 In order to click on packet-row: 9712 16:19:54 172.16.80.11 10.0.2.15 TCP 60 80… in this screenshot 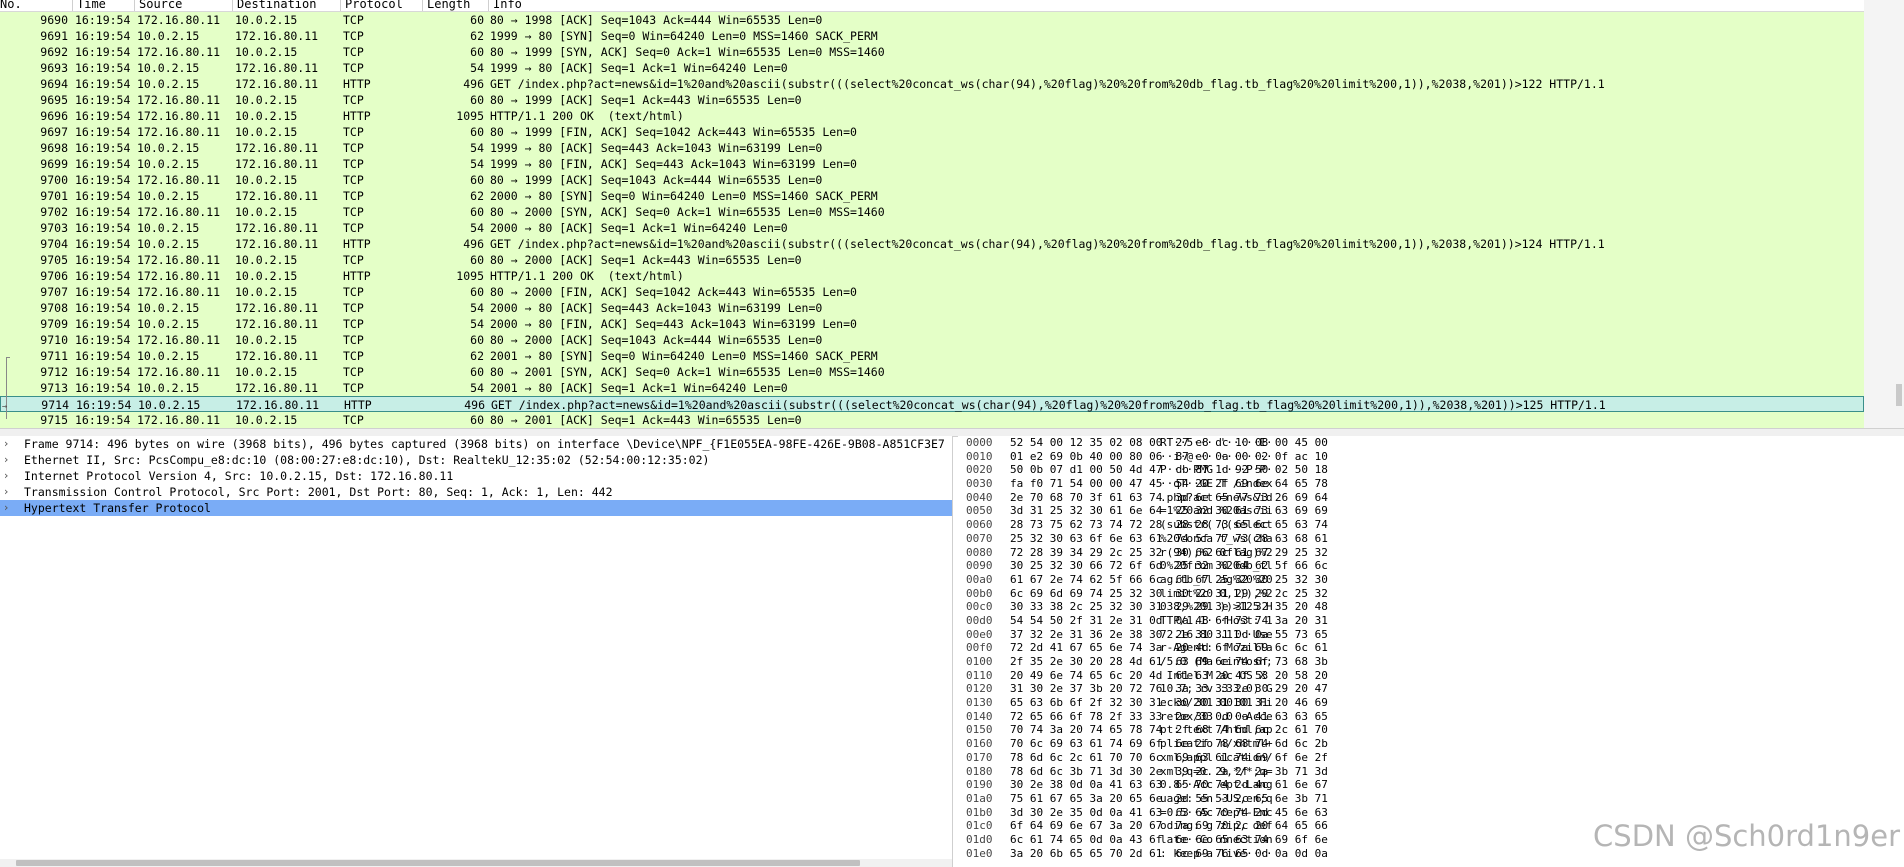, I will do `click(932, 372)`.